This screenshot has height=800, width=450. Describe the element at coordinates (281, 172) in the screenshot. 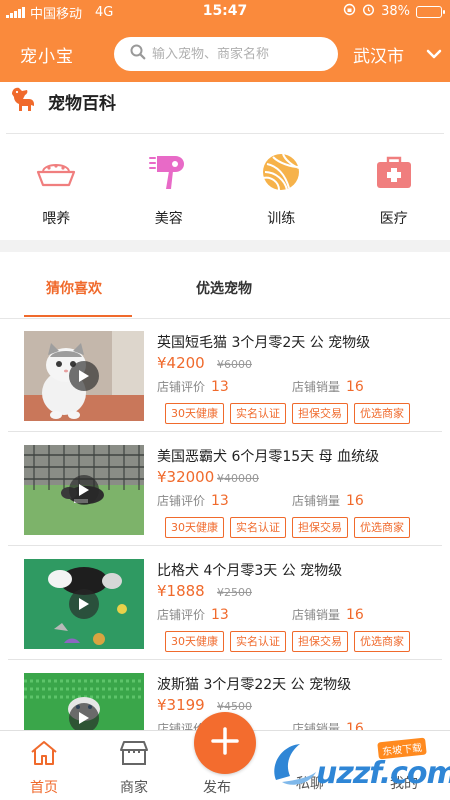

I see `yarn-ball-icon` at that location.